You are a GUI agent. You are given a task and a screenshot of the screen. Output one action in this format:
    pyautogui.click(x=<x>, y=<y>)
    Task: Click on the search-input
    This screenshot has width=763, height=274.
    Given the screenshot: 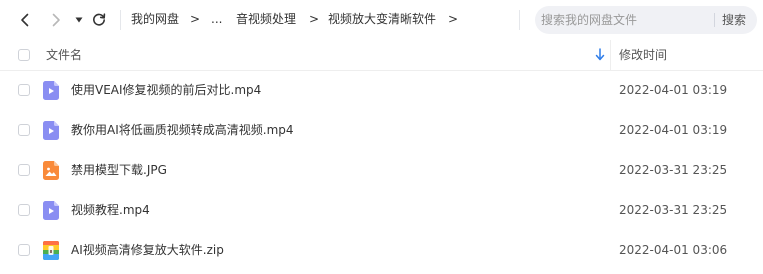 What is the action you would take?
    pyautogui.click(x=620, y=20)
    